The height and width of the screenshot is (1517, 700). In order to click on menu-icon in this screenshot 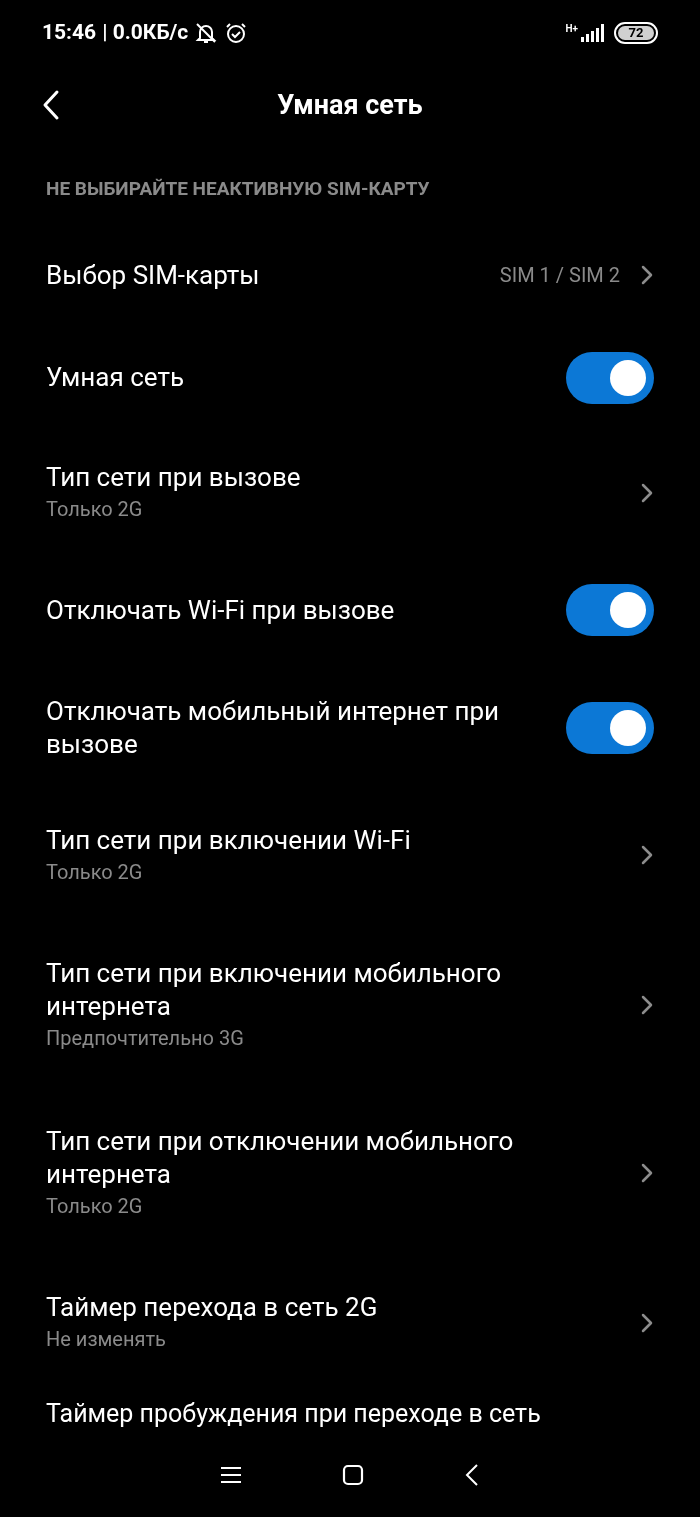, I will do `click(231, 1475)`.